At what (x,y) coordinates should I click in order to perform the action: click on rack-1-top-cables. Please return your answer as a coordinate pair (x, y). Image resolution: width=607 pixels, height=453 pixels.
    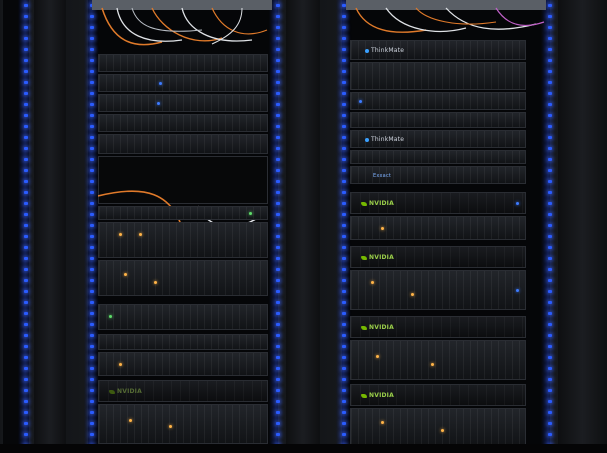
    Looking at the image, I should click on (182, 23).